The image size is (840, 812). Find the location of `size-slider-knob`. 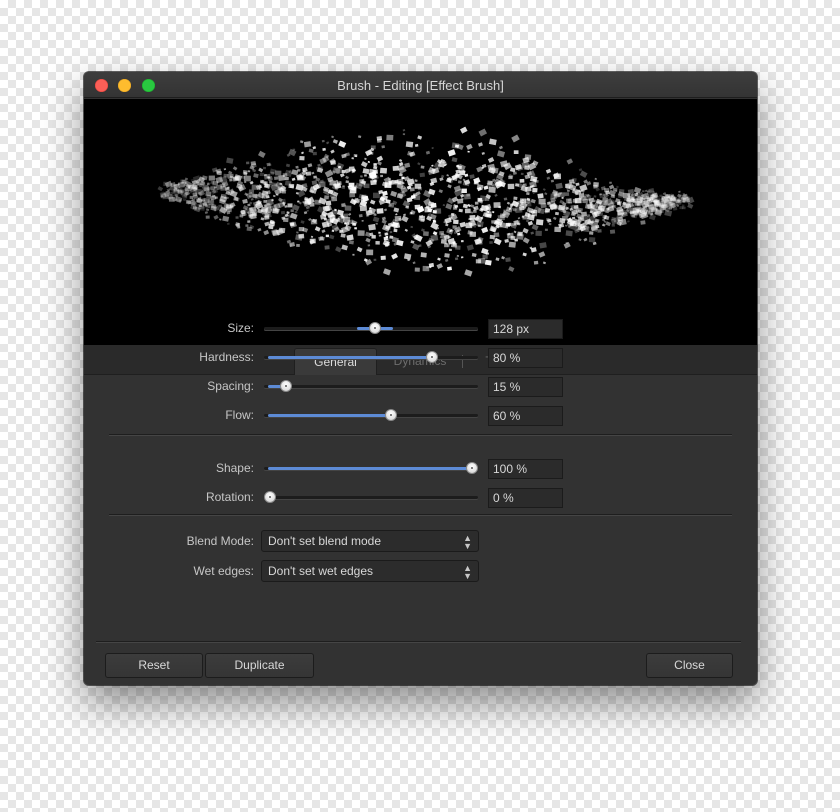

size-slider-knob is located at coordinates (375, 328).